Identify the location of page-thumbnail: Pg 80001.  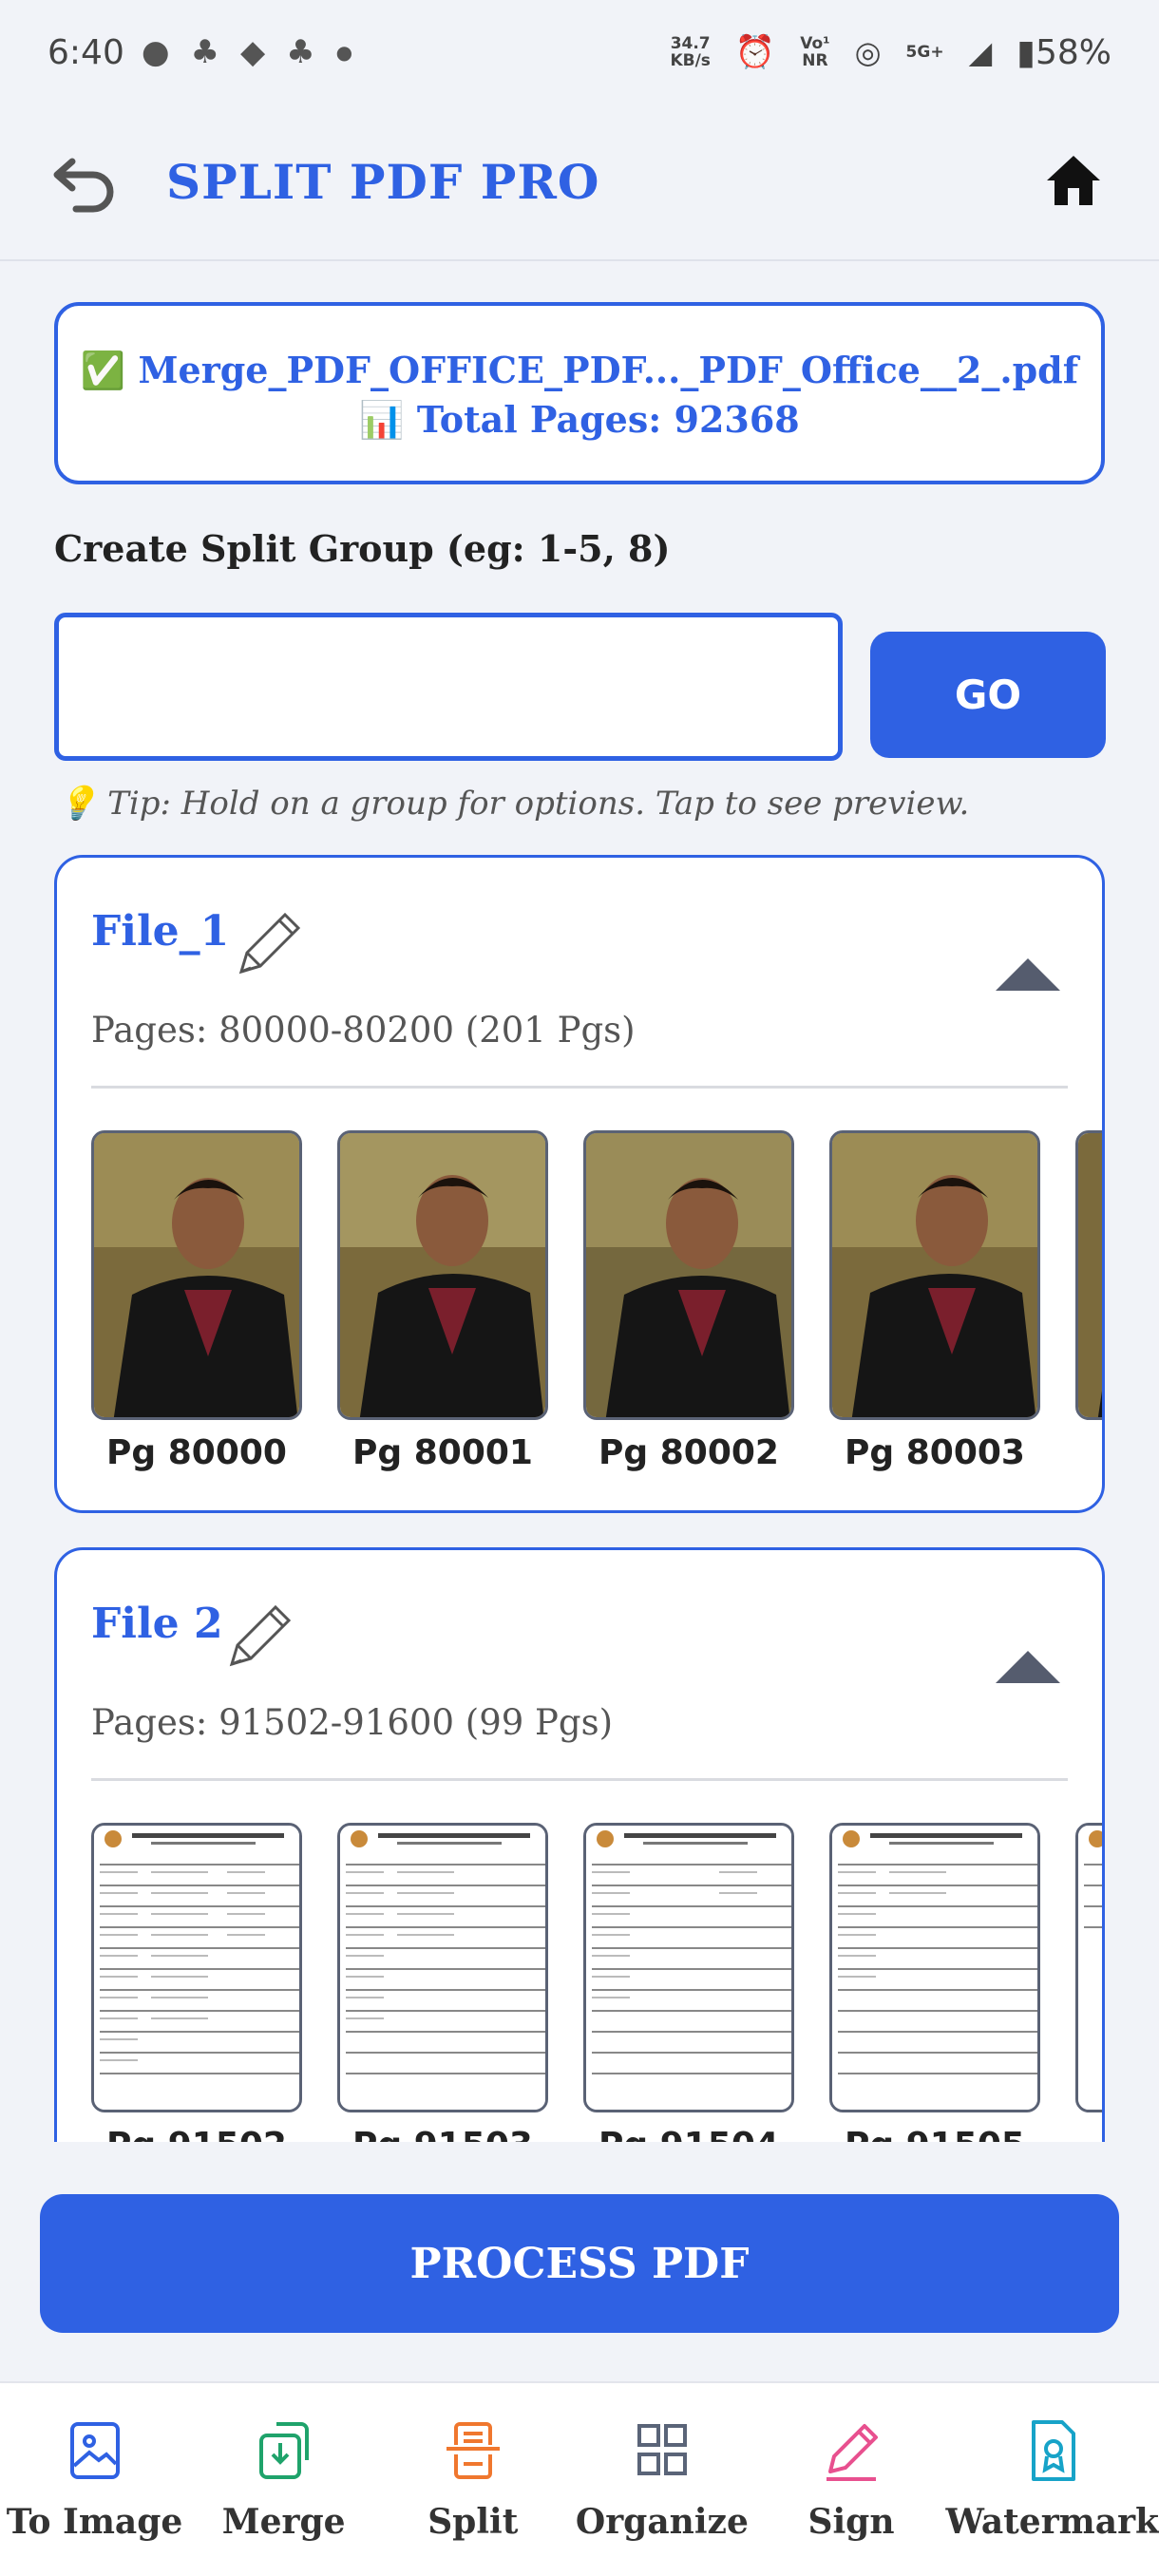
(442, 1301).